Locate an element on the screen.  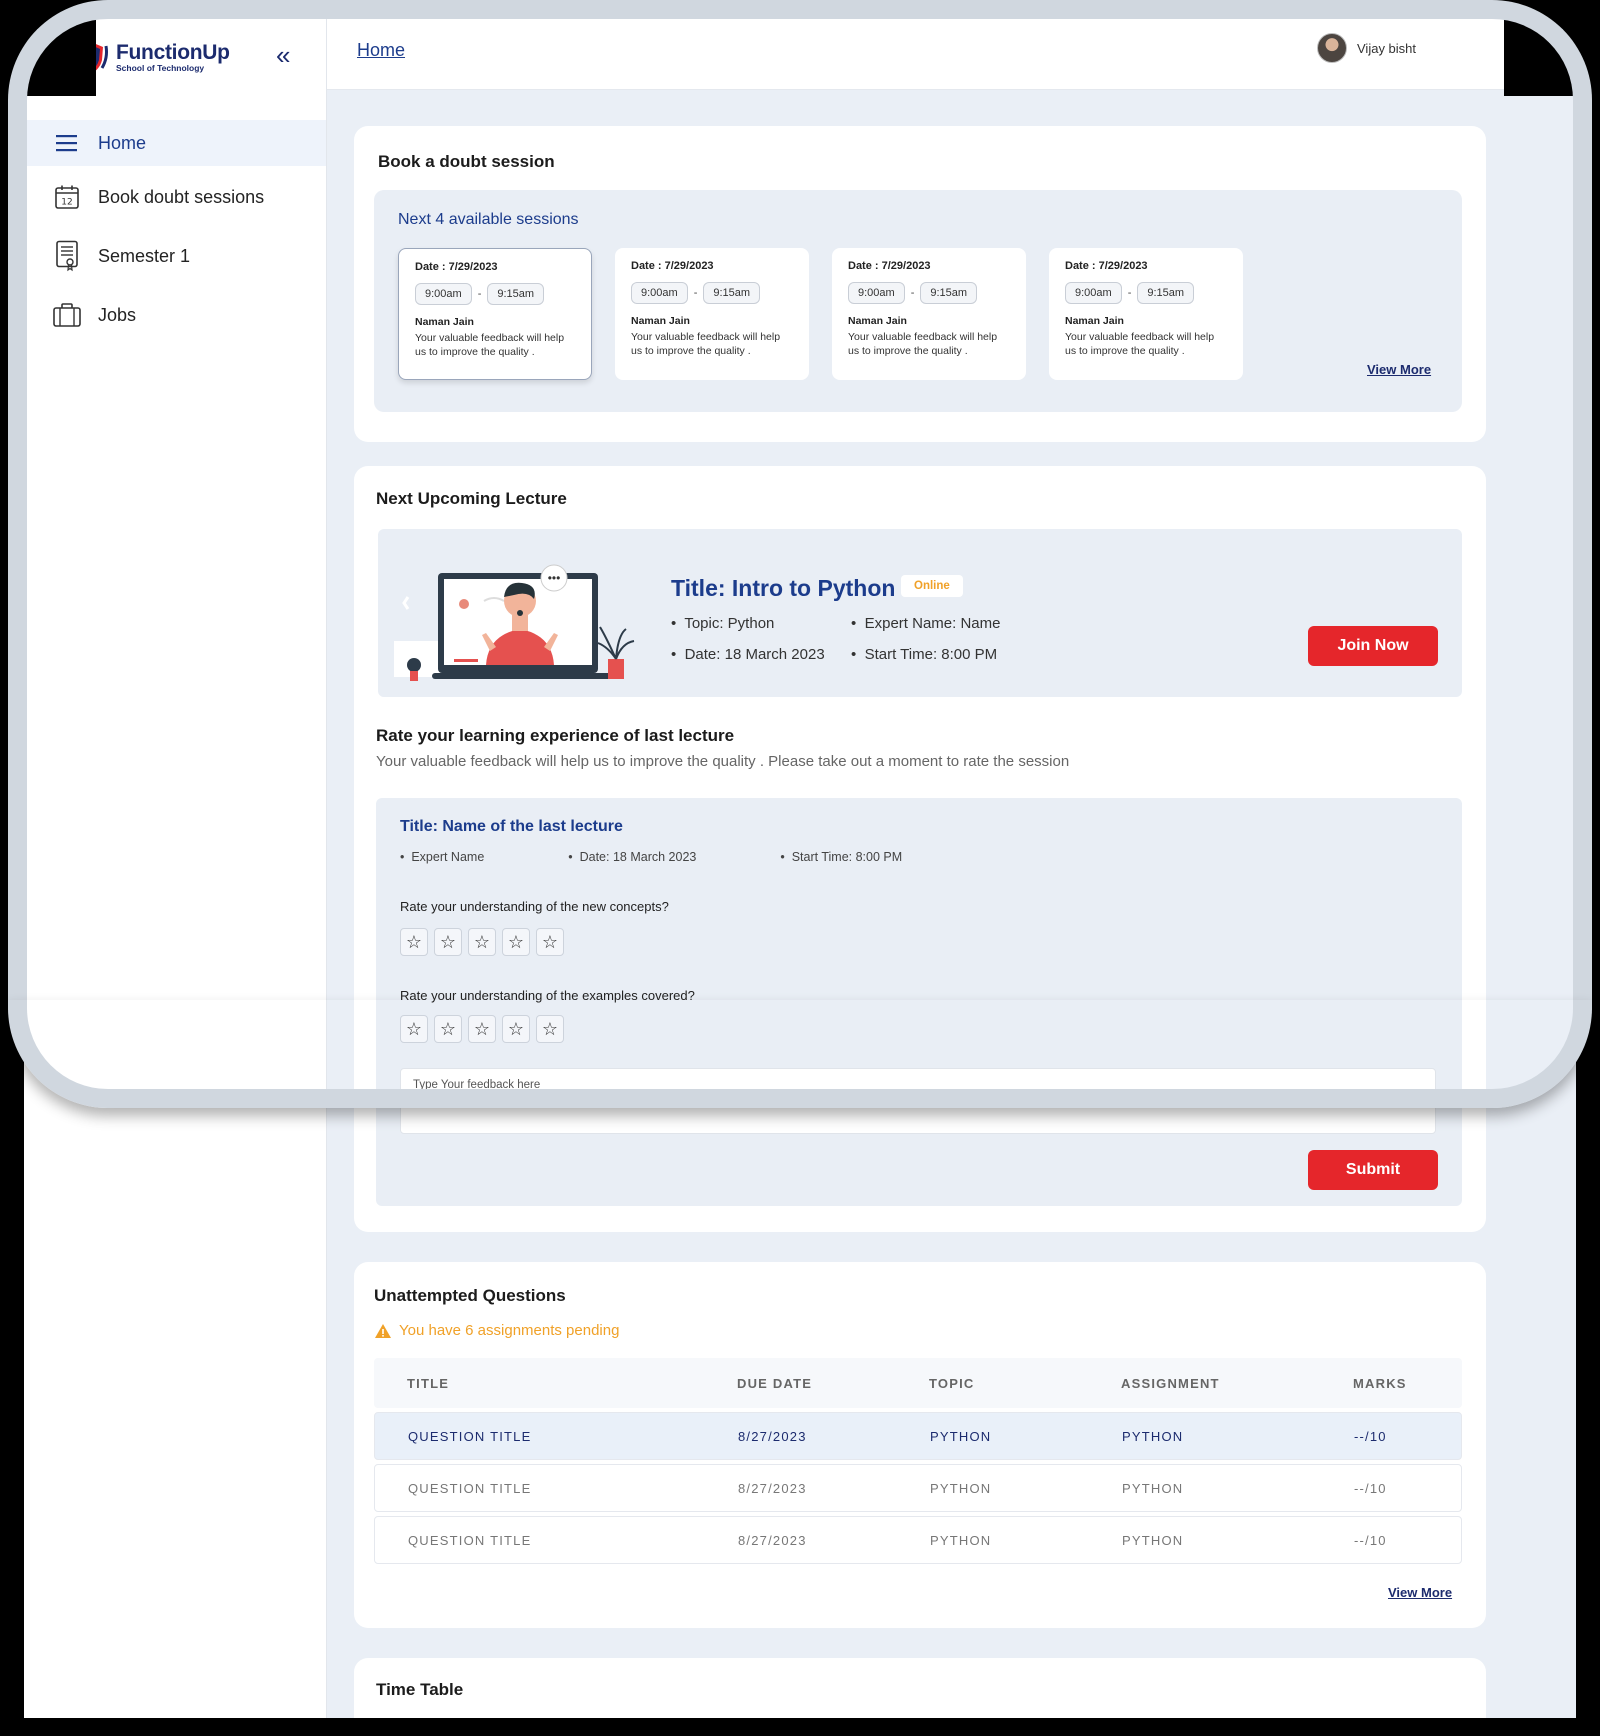
user-menu: Vijay bisht is located at coordinates (1366, 48).